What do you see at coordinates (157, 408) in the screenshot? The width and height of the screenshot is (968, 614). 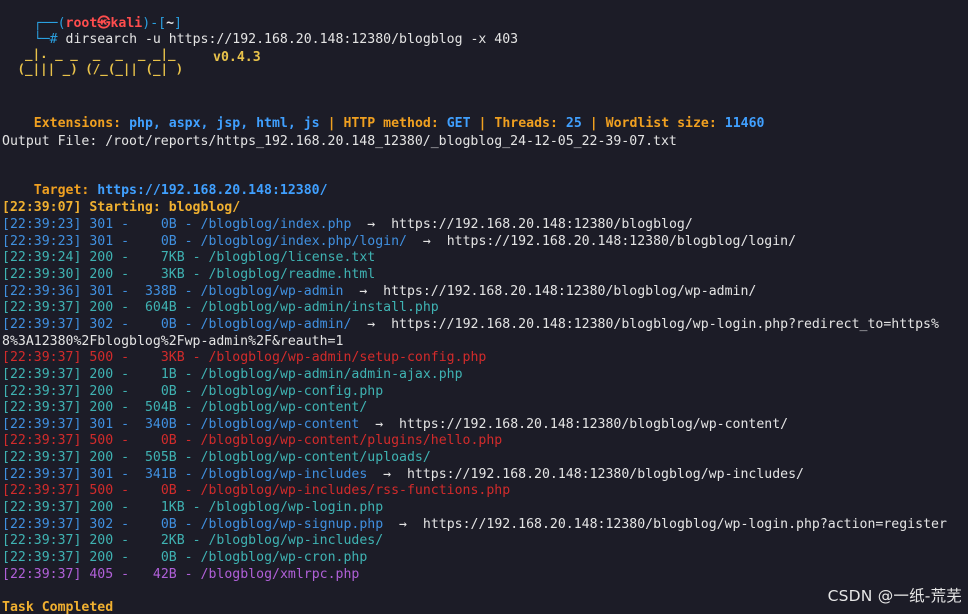 I see `result-size: 504B` at bounding box center [157, 408].